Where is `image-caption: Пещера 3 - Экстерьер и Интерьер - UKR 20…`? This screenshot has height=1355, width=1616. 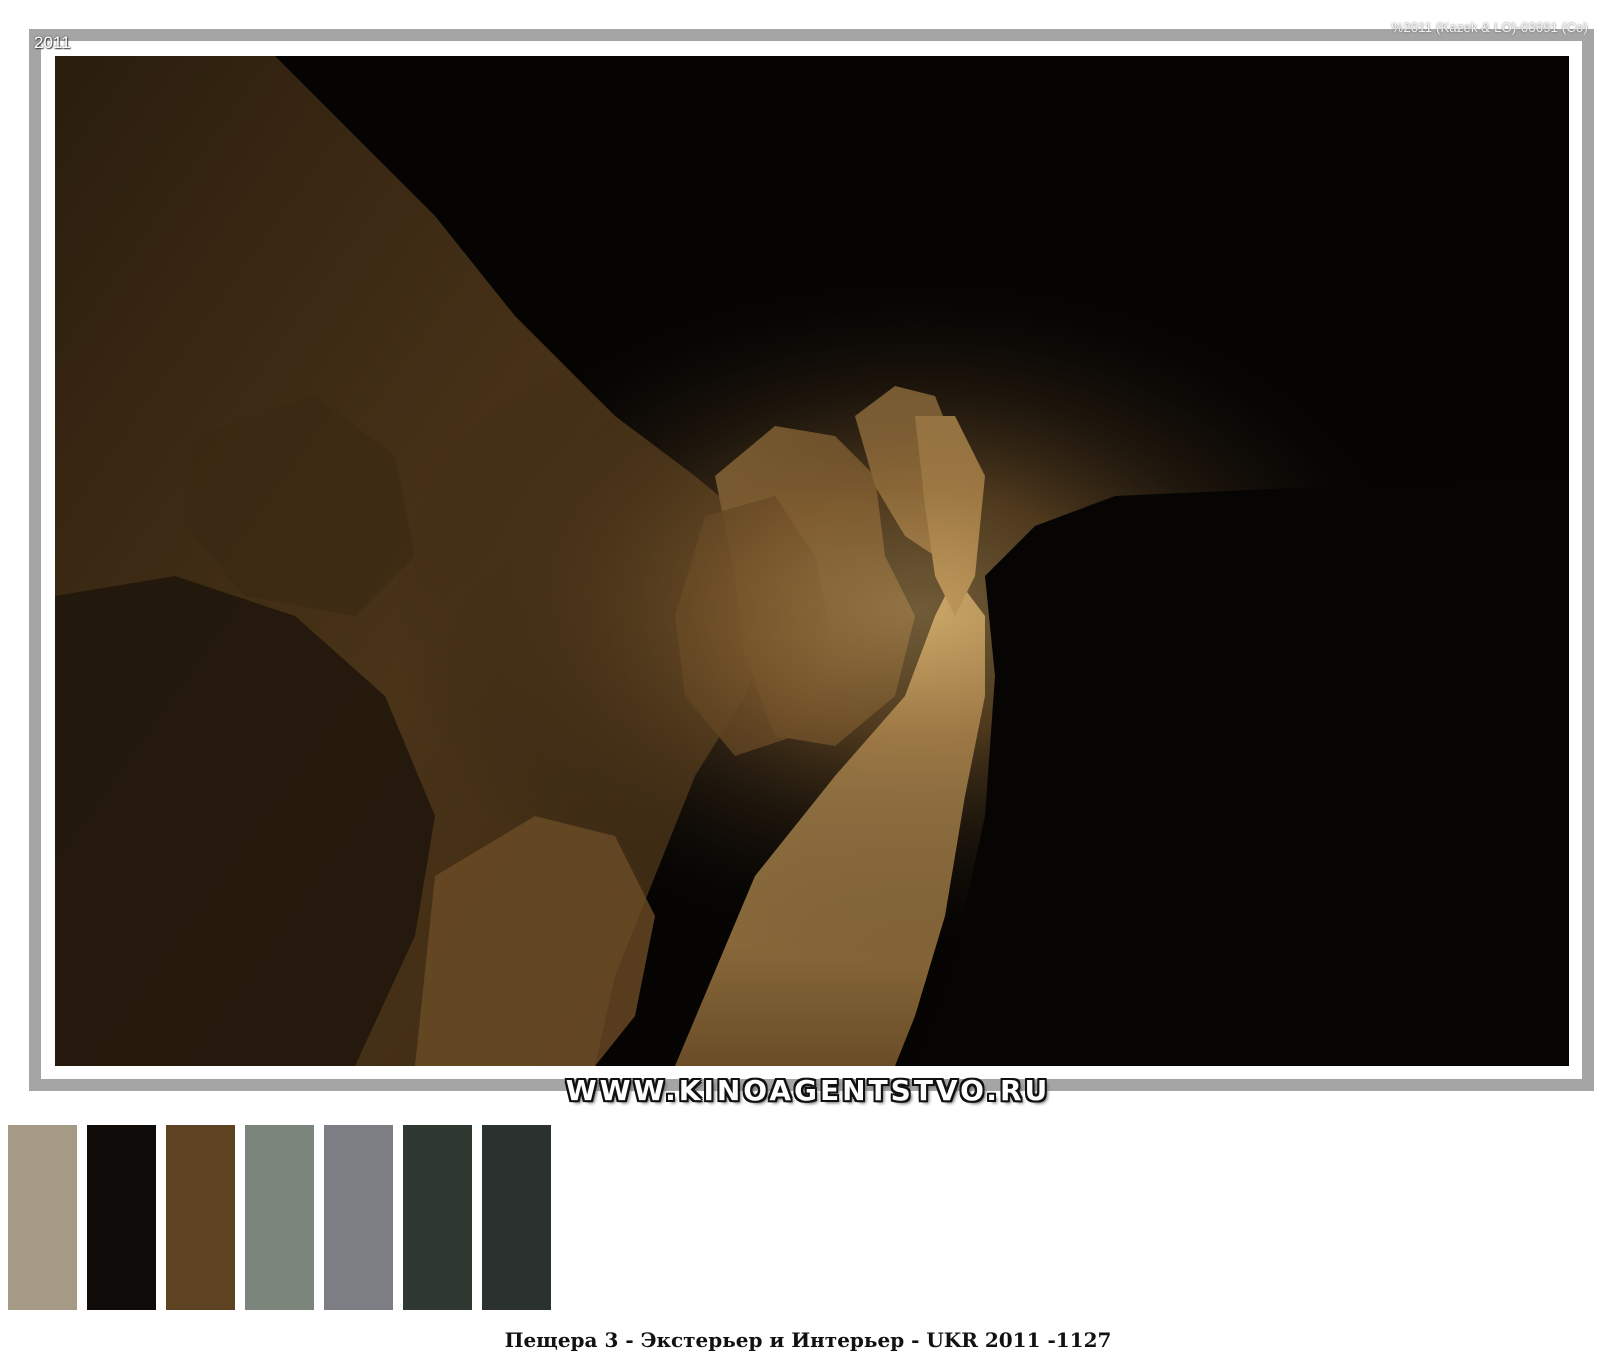
image-caption: Пещера 3 - Экстерьер и Интерьер - UKR 20… is located at coordinates (808, 1340).